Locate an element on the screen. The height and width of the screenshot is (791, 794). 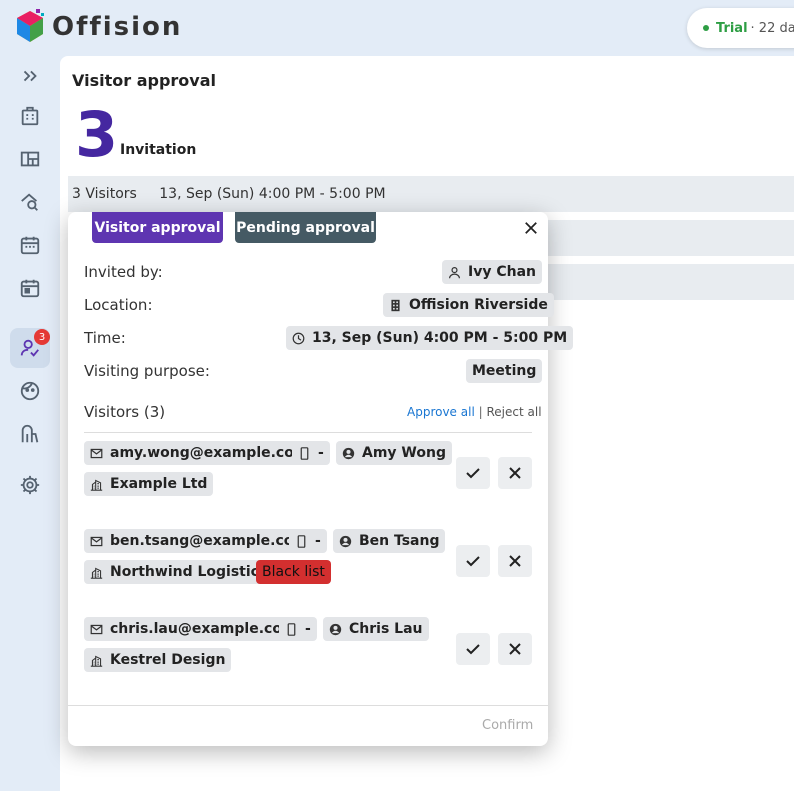
trial-status: Trial · 22 day is located at coordinates (740, 28).